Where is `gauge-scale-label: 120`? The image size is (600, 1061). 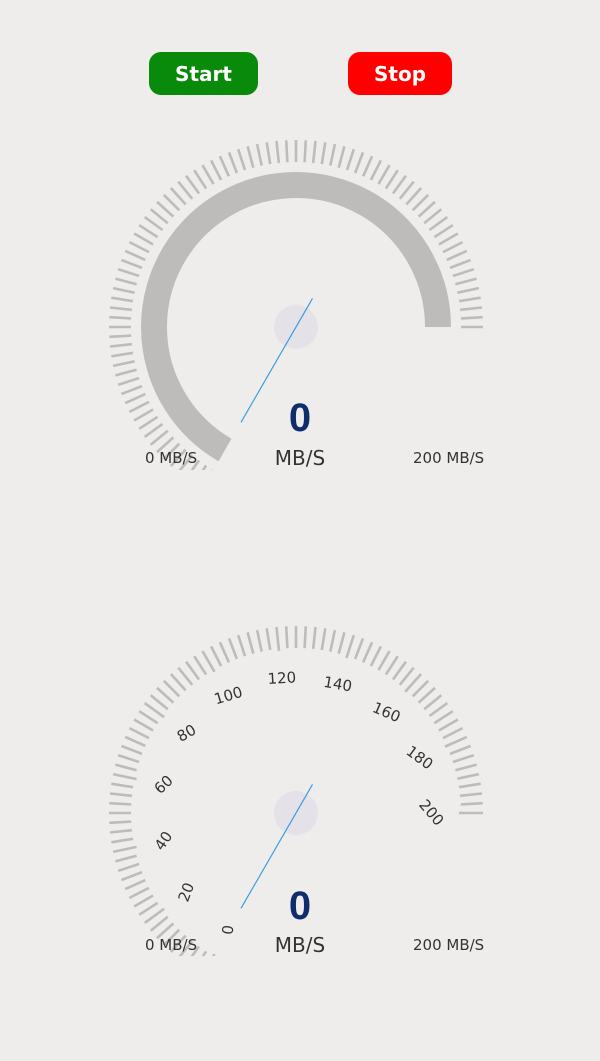 gauge-scale-label: 120 is located at coordinates (282, 678).